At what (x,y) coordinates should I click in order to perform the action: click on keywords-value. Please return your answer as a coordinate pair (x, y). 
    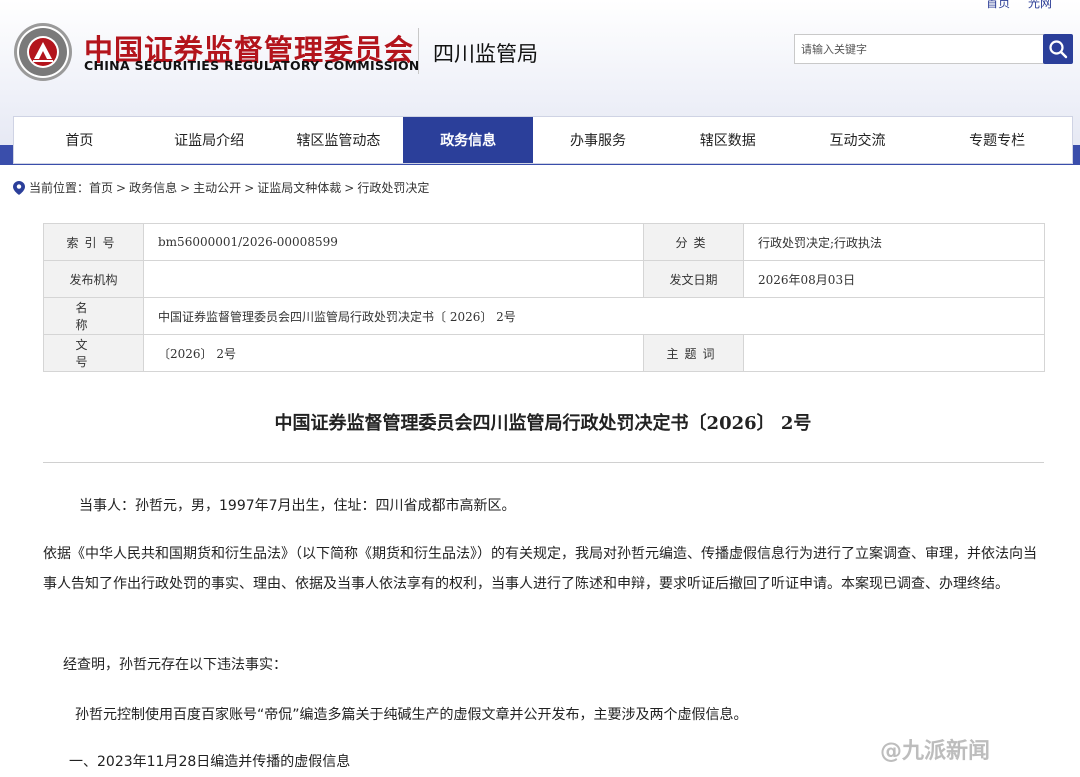
    Looking at the image, I should click on (894, 353).